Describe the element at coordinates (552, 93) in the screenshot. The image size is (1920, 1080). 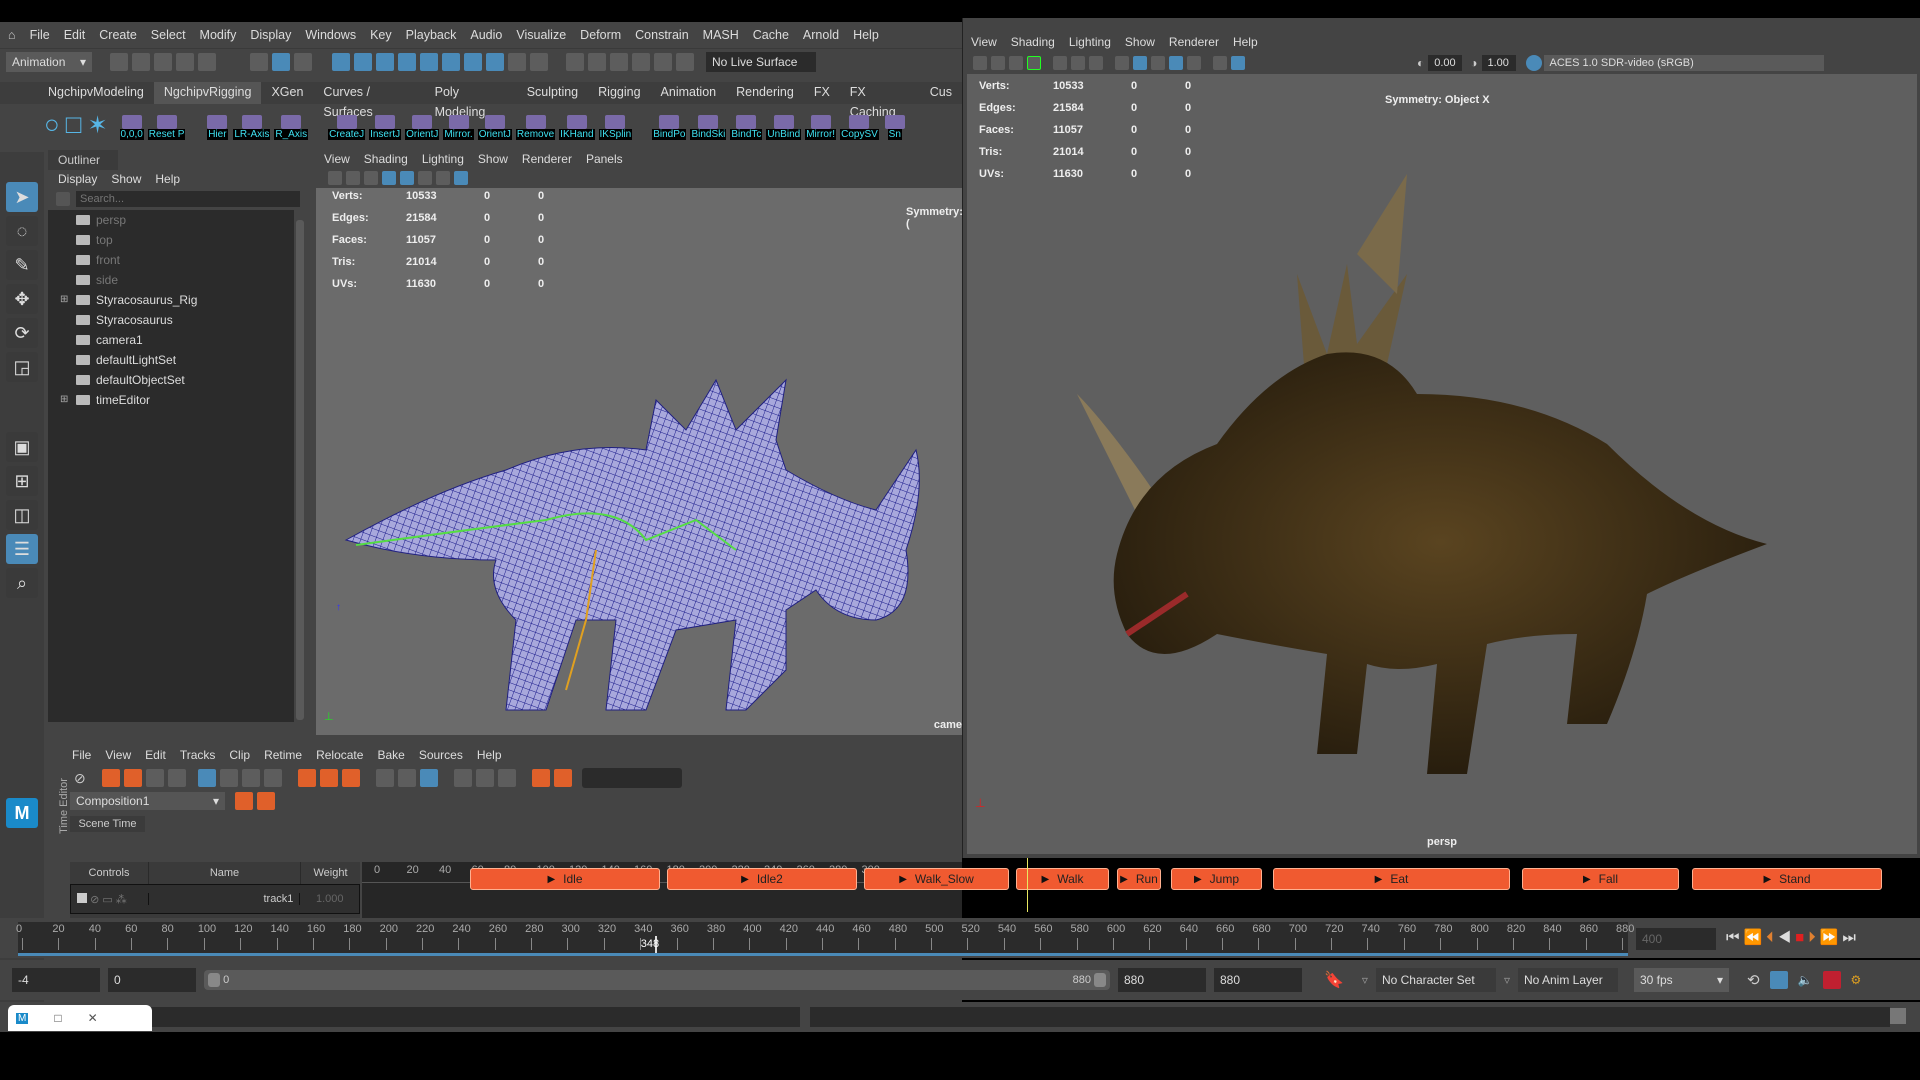
I see `shelf-tab: Sculpting` at that location.